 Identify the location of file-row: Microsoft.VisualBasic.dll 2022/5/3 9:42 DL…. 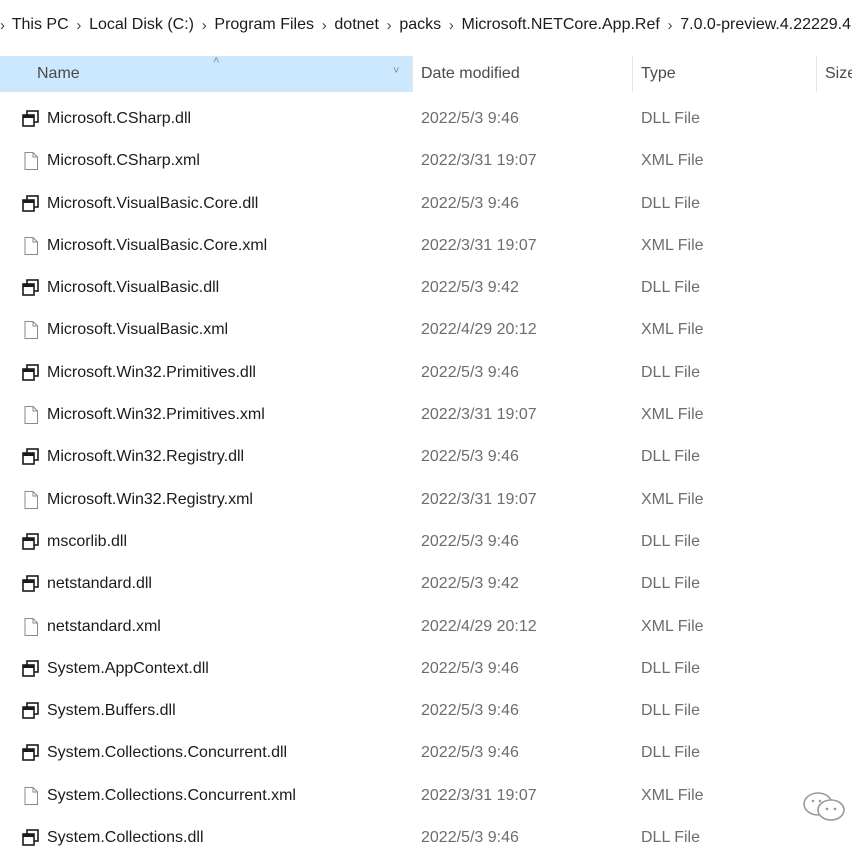
(426, 288).